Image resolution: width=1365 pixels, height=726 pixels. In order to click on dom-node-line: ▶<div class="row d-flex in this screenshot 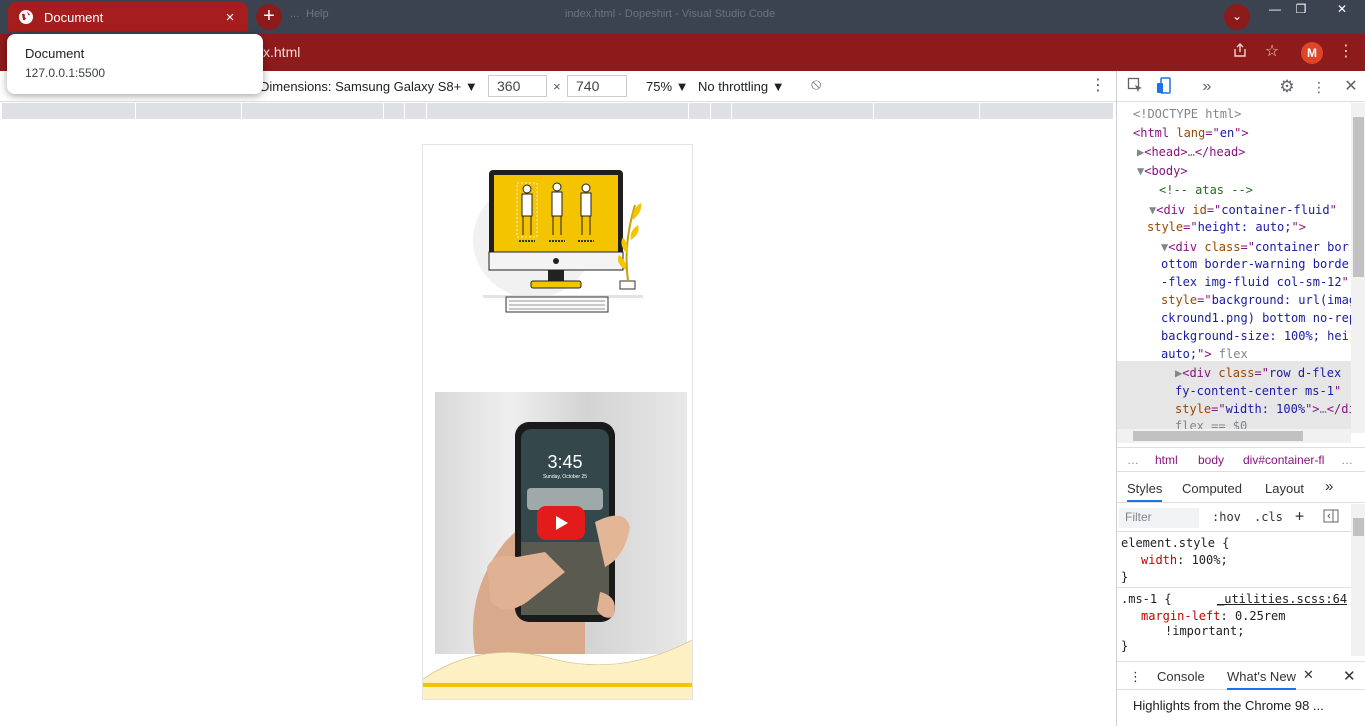, I will do `click(1258, 373)`.